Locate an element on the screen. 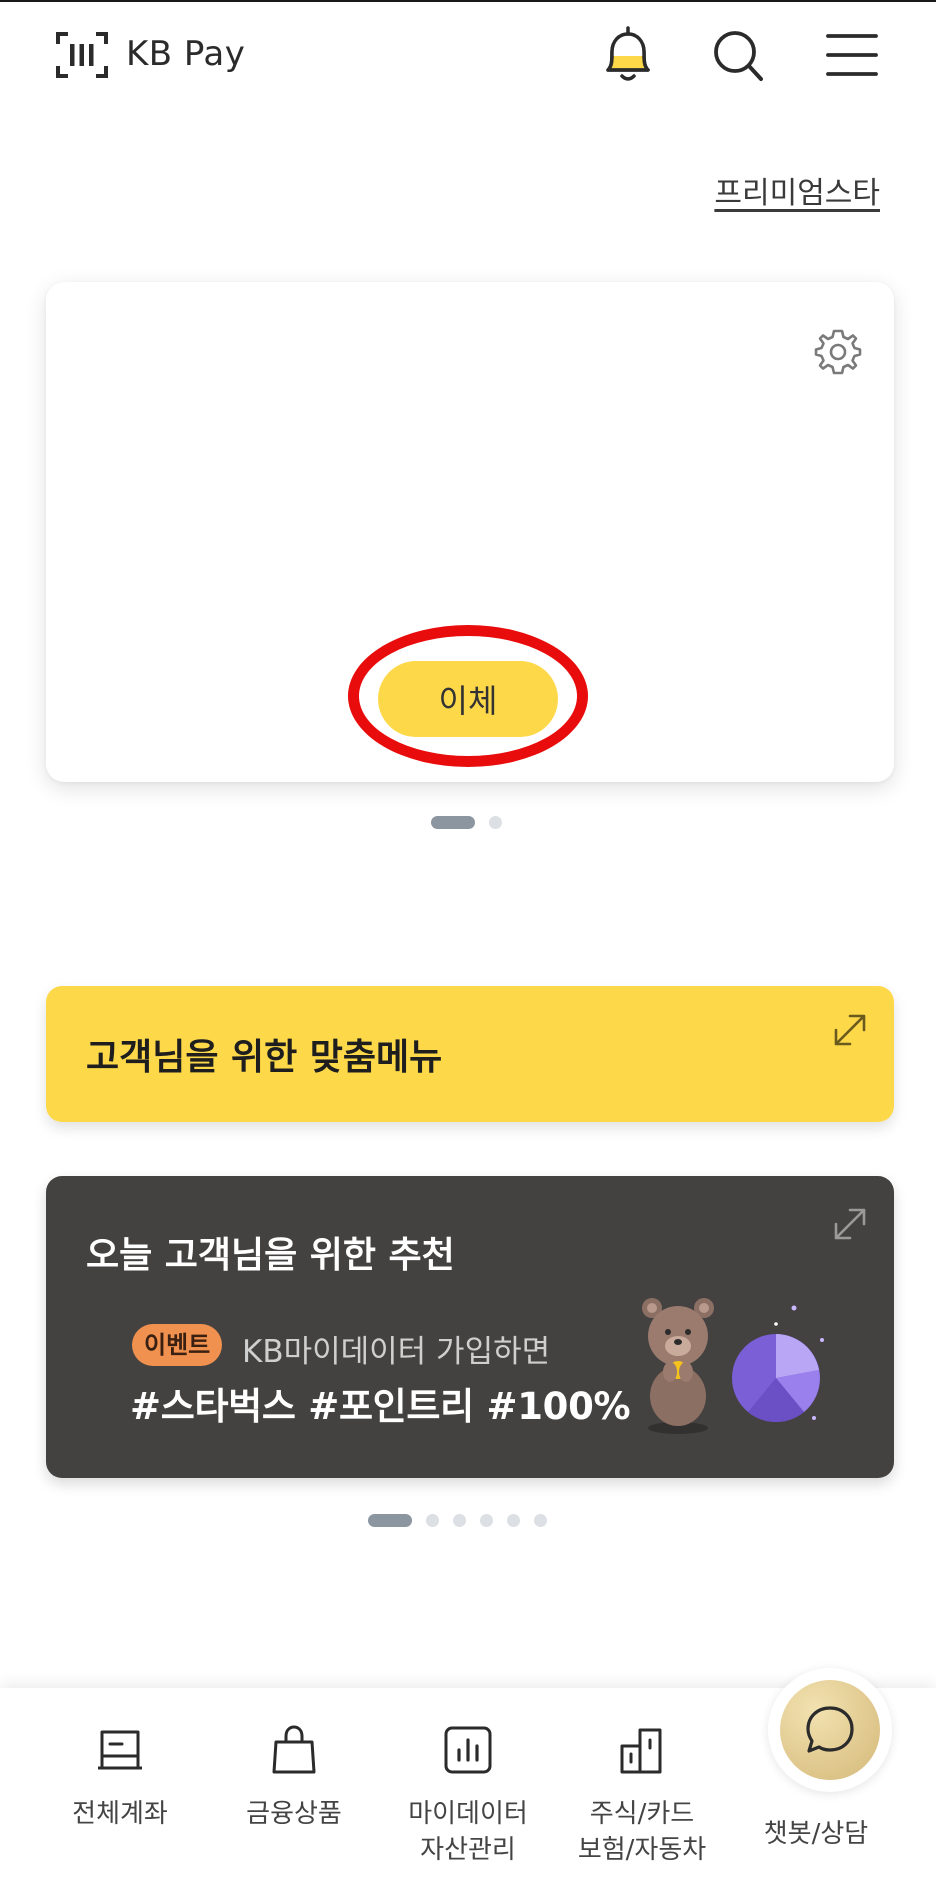 Image resolution: width=936 pixels, height=1904 pixels. chat-bubble-icon is located at coordinates (830, 1729).